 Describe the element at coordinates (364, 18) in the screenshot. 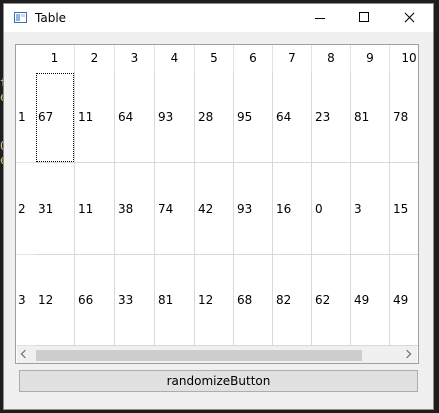

I see `maximize-button` at that location.